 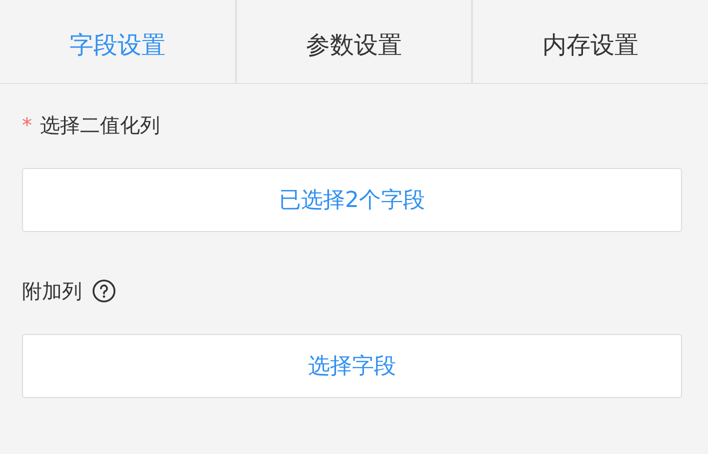 What do you see at coordinates (100, 125) in the screenshot?
I see `field-label: 选择二值化列` at bounding box center [100, 125].